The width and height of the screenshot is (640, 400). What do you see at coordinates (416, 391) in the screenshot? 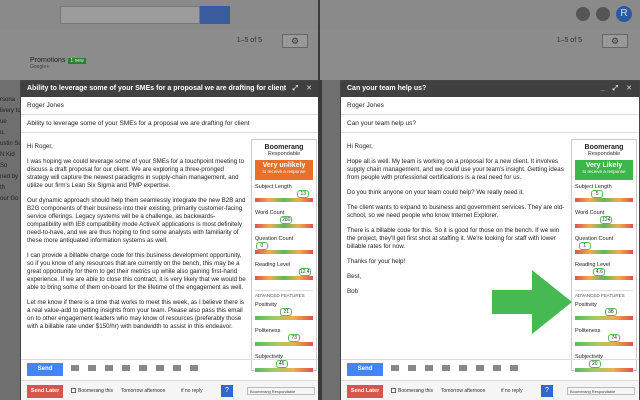
I see `boomerang-this-label: Boomerang this` at bounding box center [416, 391].